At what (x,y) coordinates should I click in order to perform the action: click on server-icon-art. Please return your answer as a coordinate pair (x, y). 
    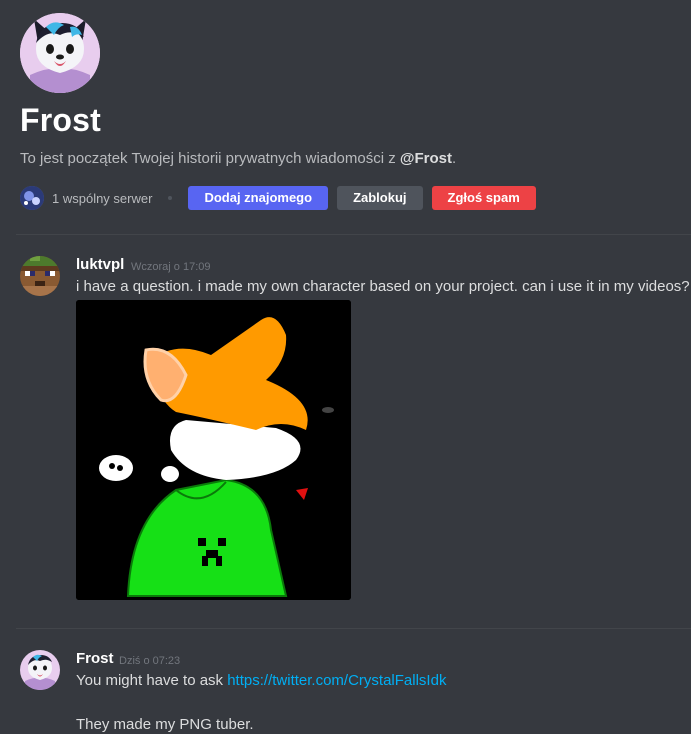
    Looking at the image, I should click on (32, 198).